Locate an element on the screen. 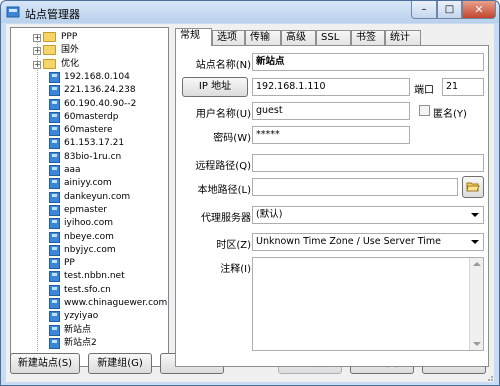 The image size is (500, 386). tree-site-item: 221.136.24.238 is located at coordinates (89, 90).